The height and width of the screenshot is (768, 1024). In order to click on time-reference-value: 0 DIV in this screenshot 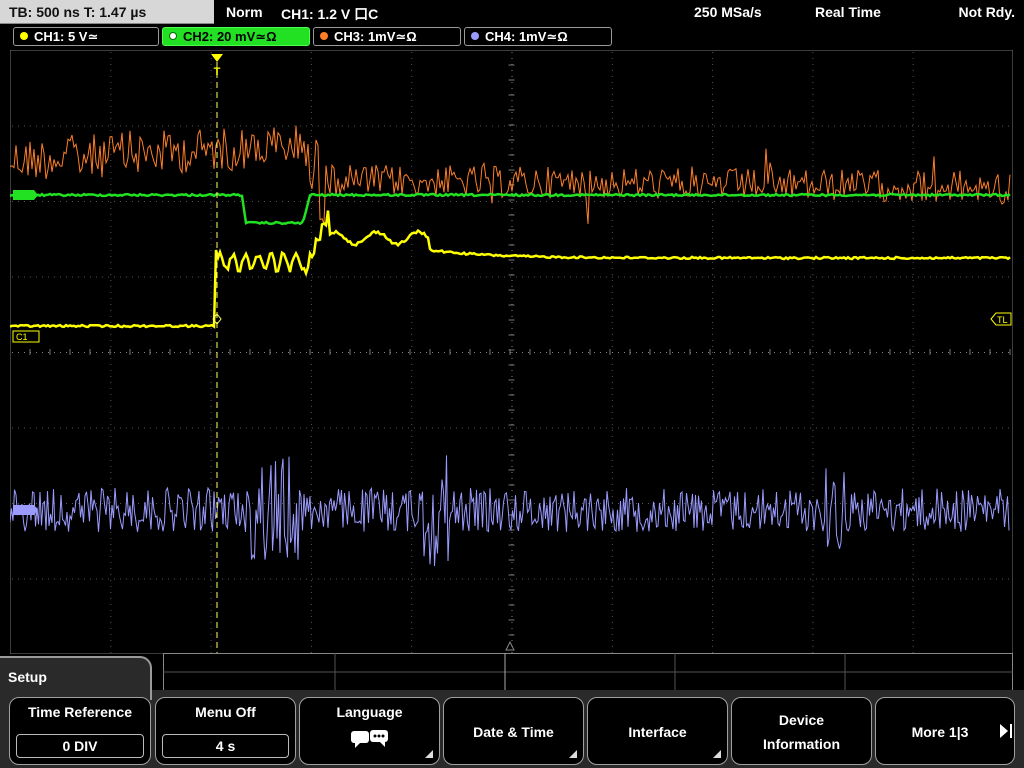, I will do `click(80, 746)`.